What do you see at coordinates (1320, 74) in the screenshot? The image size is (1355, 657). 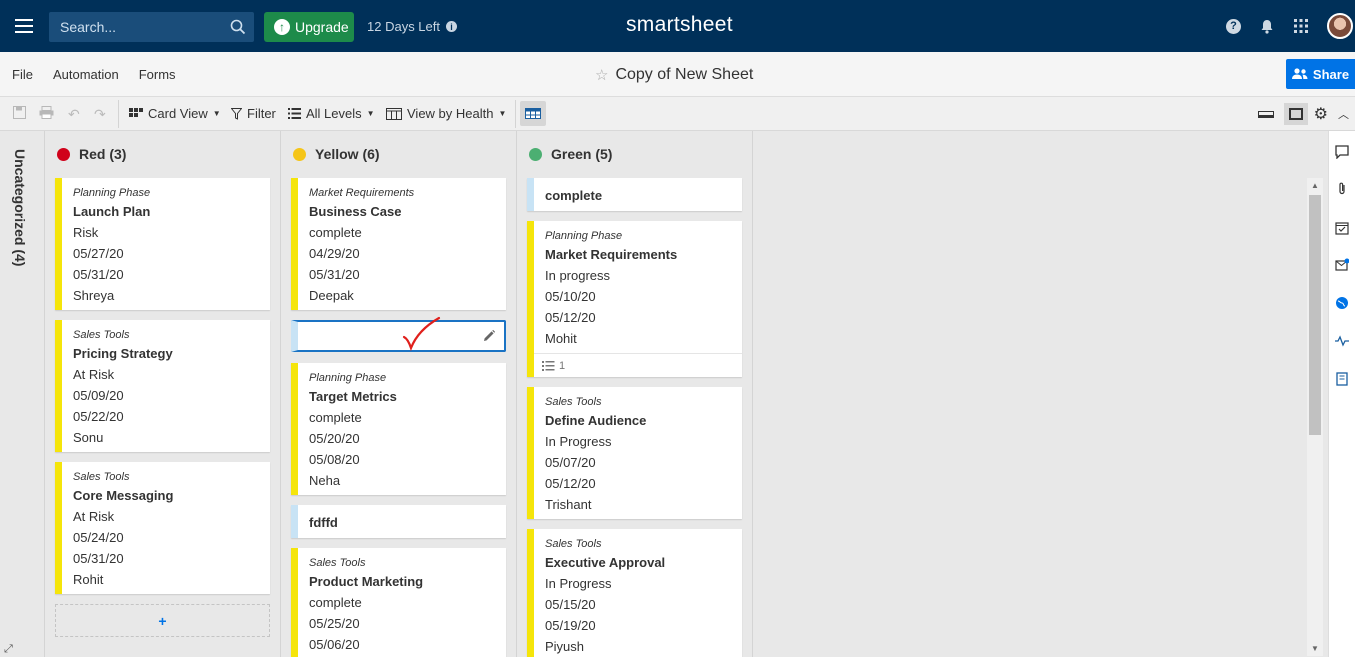 I see `share-button: Share` at bounding box center [1320, 74].